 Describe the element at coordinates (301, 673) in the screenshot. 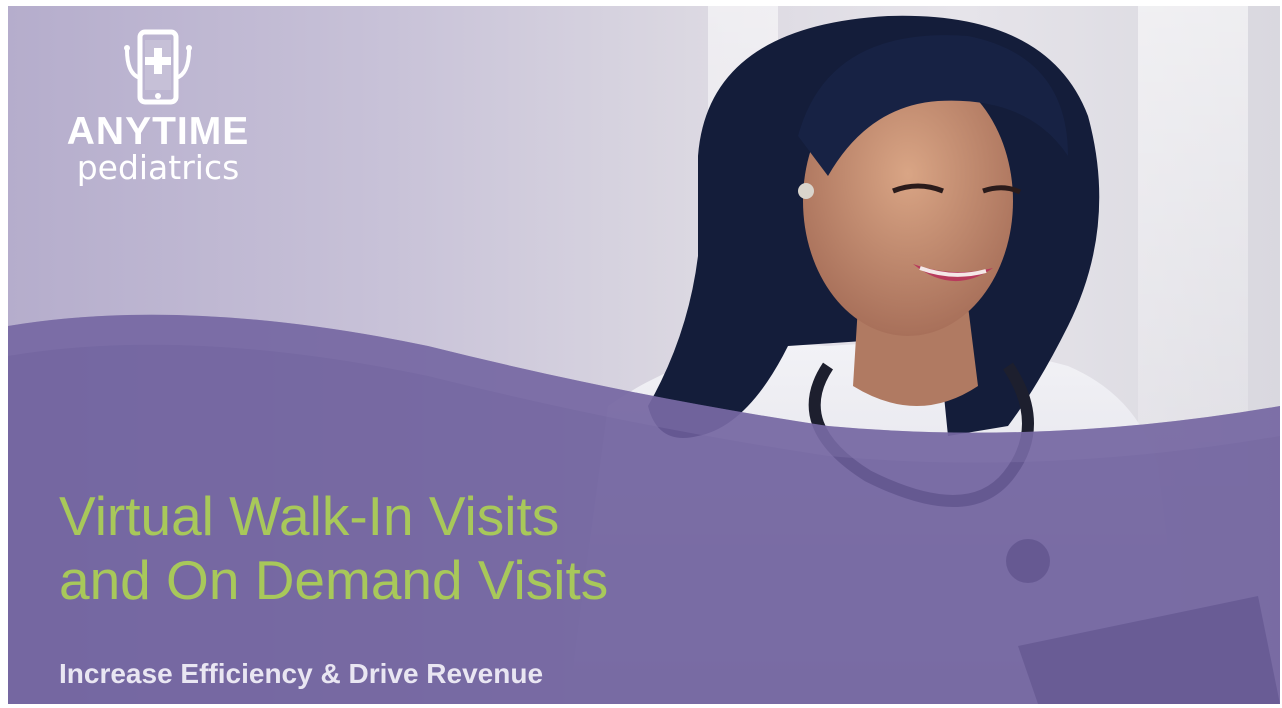

I see `slide-subtitle: Increase Efficiency & Drive Revenue` at that location.